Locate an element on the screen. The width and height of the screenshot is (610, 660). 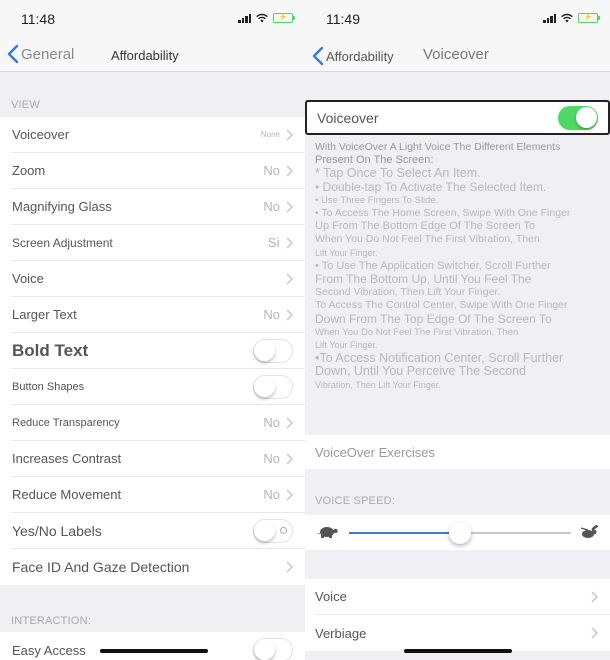
description-line: Second Vibration, Then Lift Your Finger. is located at coordinates (408, 292).